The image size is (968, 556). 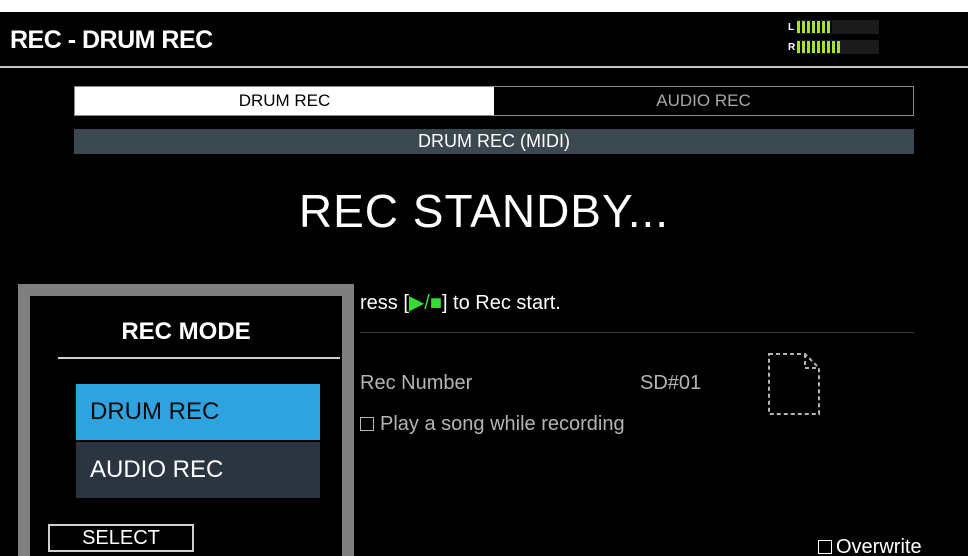 What do you see at coordinates (792, 47) in the screenshot?
I see `meter-right-label: R` at bounding box center [792, 47].